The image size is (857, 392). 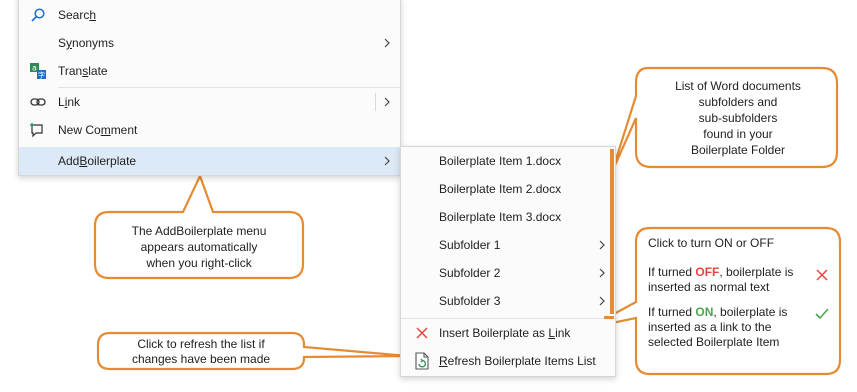 What do you see at coordinates (209, 15) in the screenshot?
I see `menu-item-search: Search` at bounding box center [209, 15].